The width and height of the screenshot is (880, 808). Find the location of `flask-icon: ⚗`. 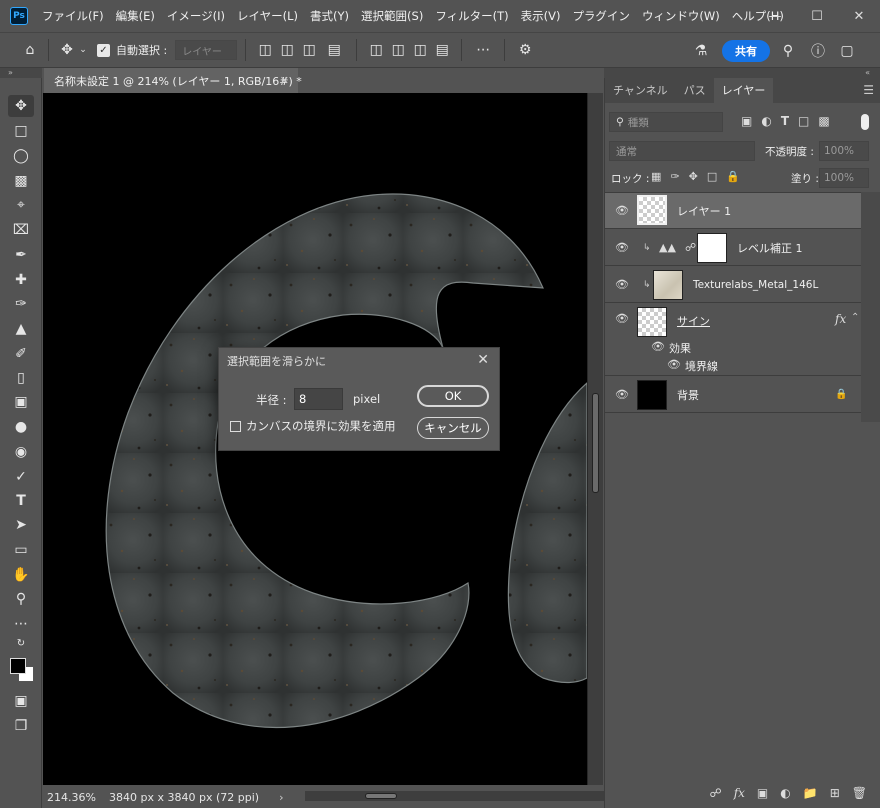

flask-icon: ⚗ is located at coordinates (701, 51).